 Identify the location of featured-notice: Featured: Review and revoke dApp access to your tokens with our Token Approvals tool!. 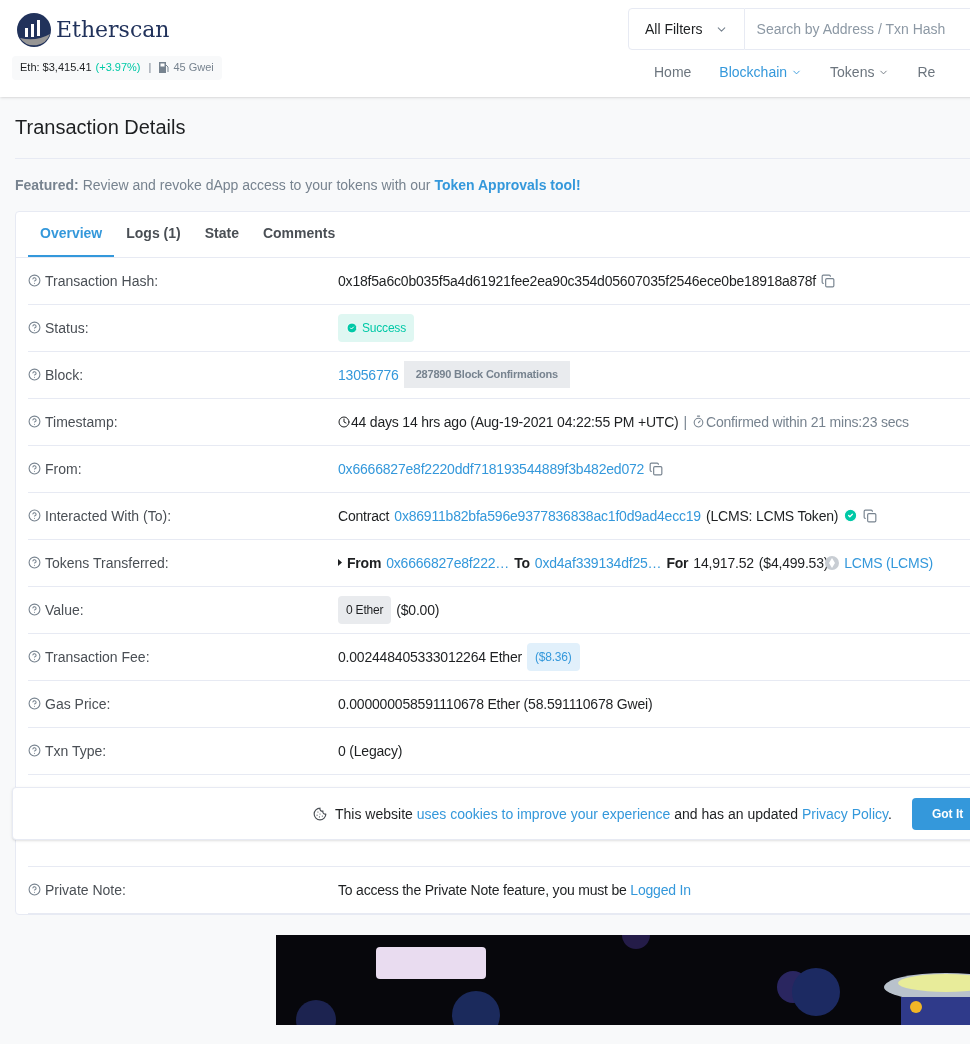
(298, 185).